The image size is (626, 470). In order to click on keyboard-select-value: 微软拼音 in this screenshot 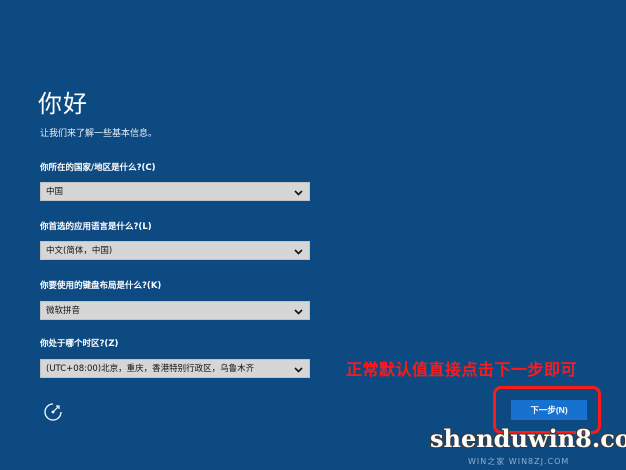, I will do `click(63, 311)`.